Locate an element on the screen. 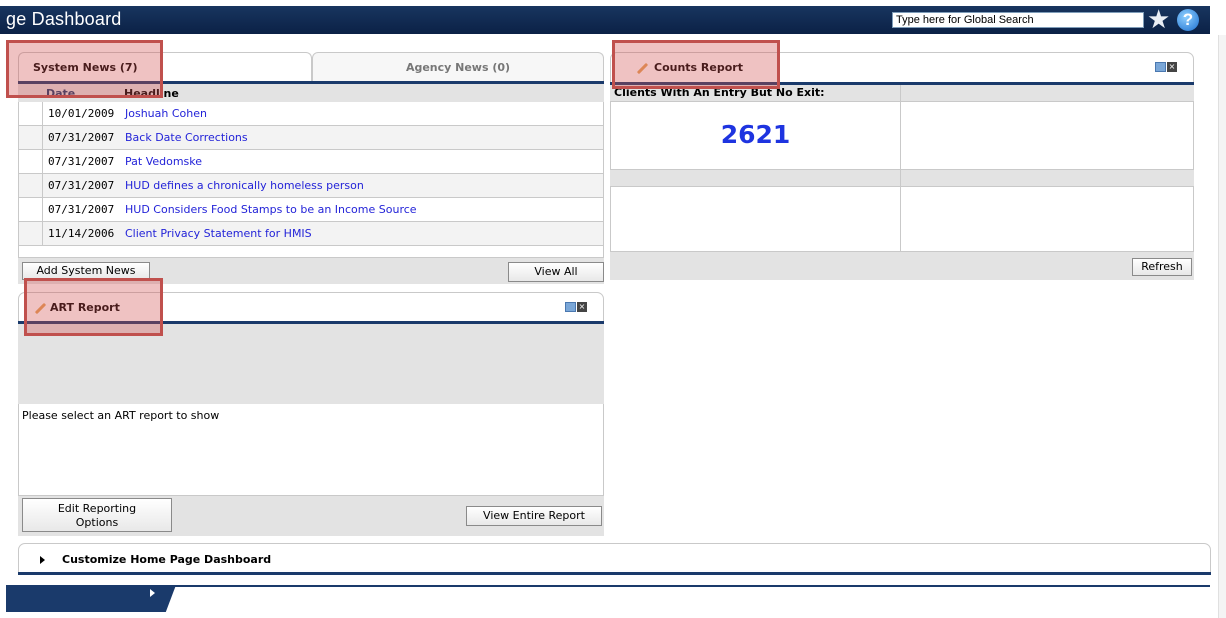  news-row: 10/01/2009 Joshuah Cohen is located at coordinates (311, 114).